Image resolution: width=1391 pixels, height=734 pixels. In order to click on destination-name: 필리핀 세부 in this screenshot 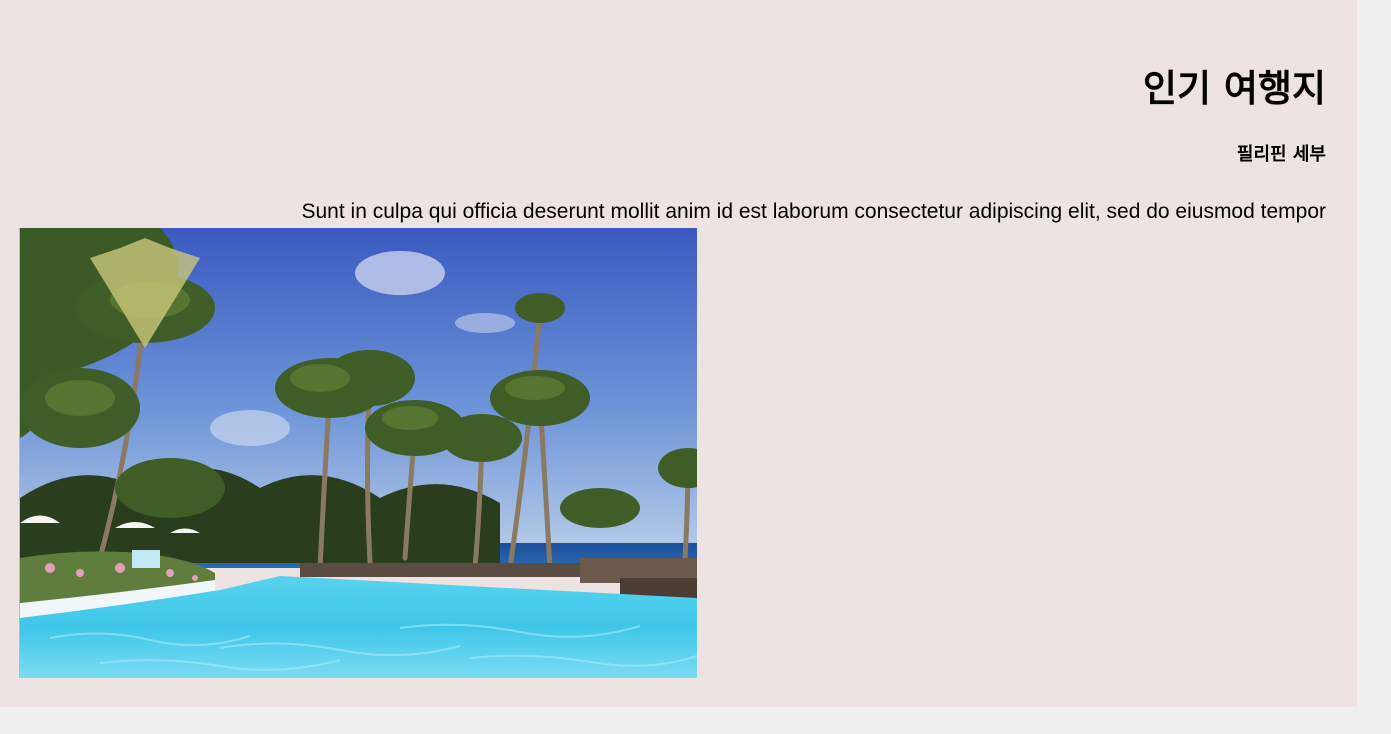, I will do `click(1281, 154)`.